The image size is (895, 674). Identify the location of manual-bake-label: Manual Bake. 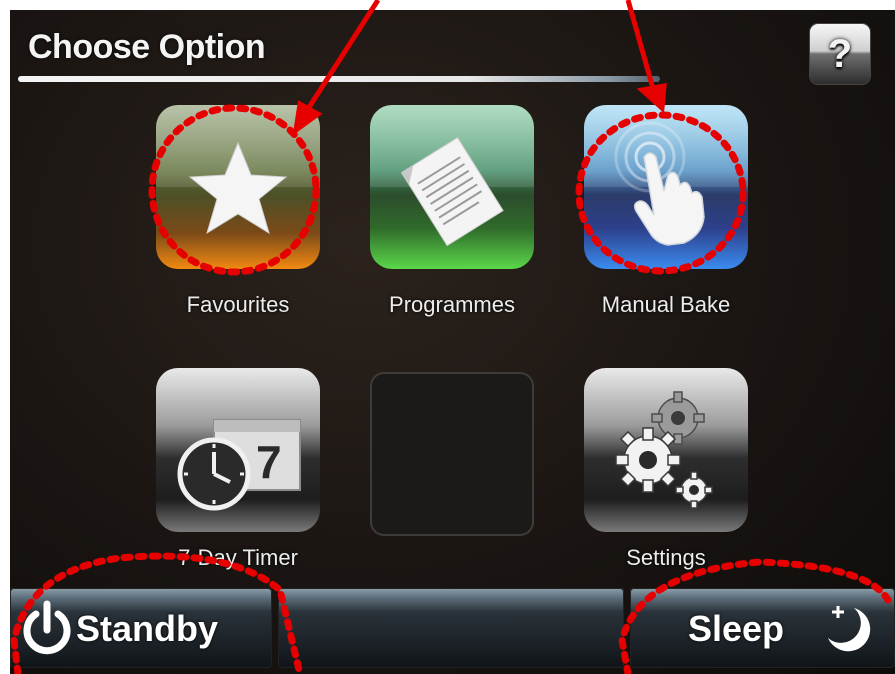
(666, 304).